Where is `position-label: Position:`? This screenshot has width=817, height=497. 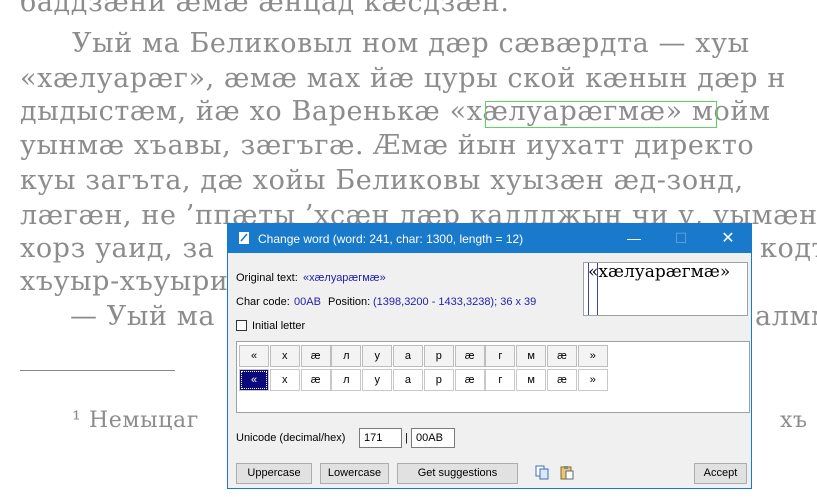 position-label: Position: is located at coordinates (349, 302).